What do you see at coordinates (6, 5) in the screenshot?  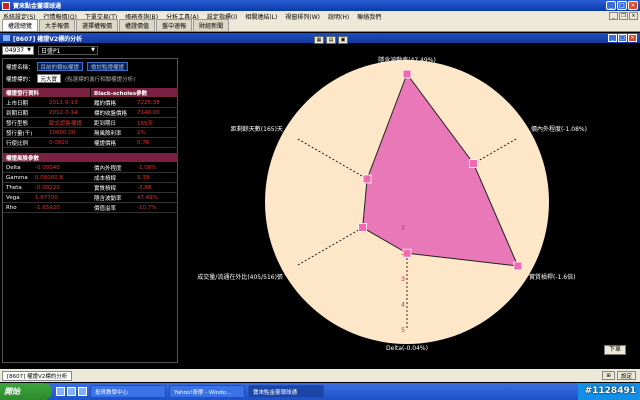 I see `app-icon` at bounding box center [6, 5].